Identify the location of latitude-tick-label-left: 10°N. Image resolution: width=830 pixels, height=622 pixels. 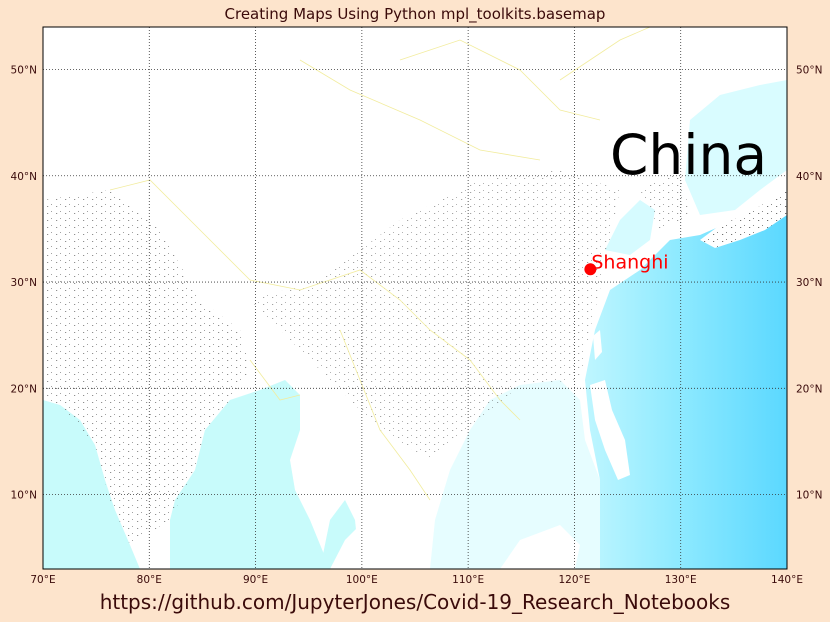
(24, 496).